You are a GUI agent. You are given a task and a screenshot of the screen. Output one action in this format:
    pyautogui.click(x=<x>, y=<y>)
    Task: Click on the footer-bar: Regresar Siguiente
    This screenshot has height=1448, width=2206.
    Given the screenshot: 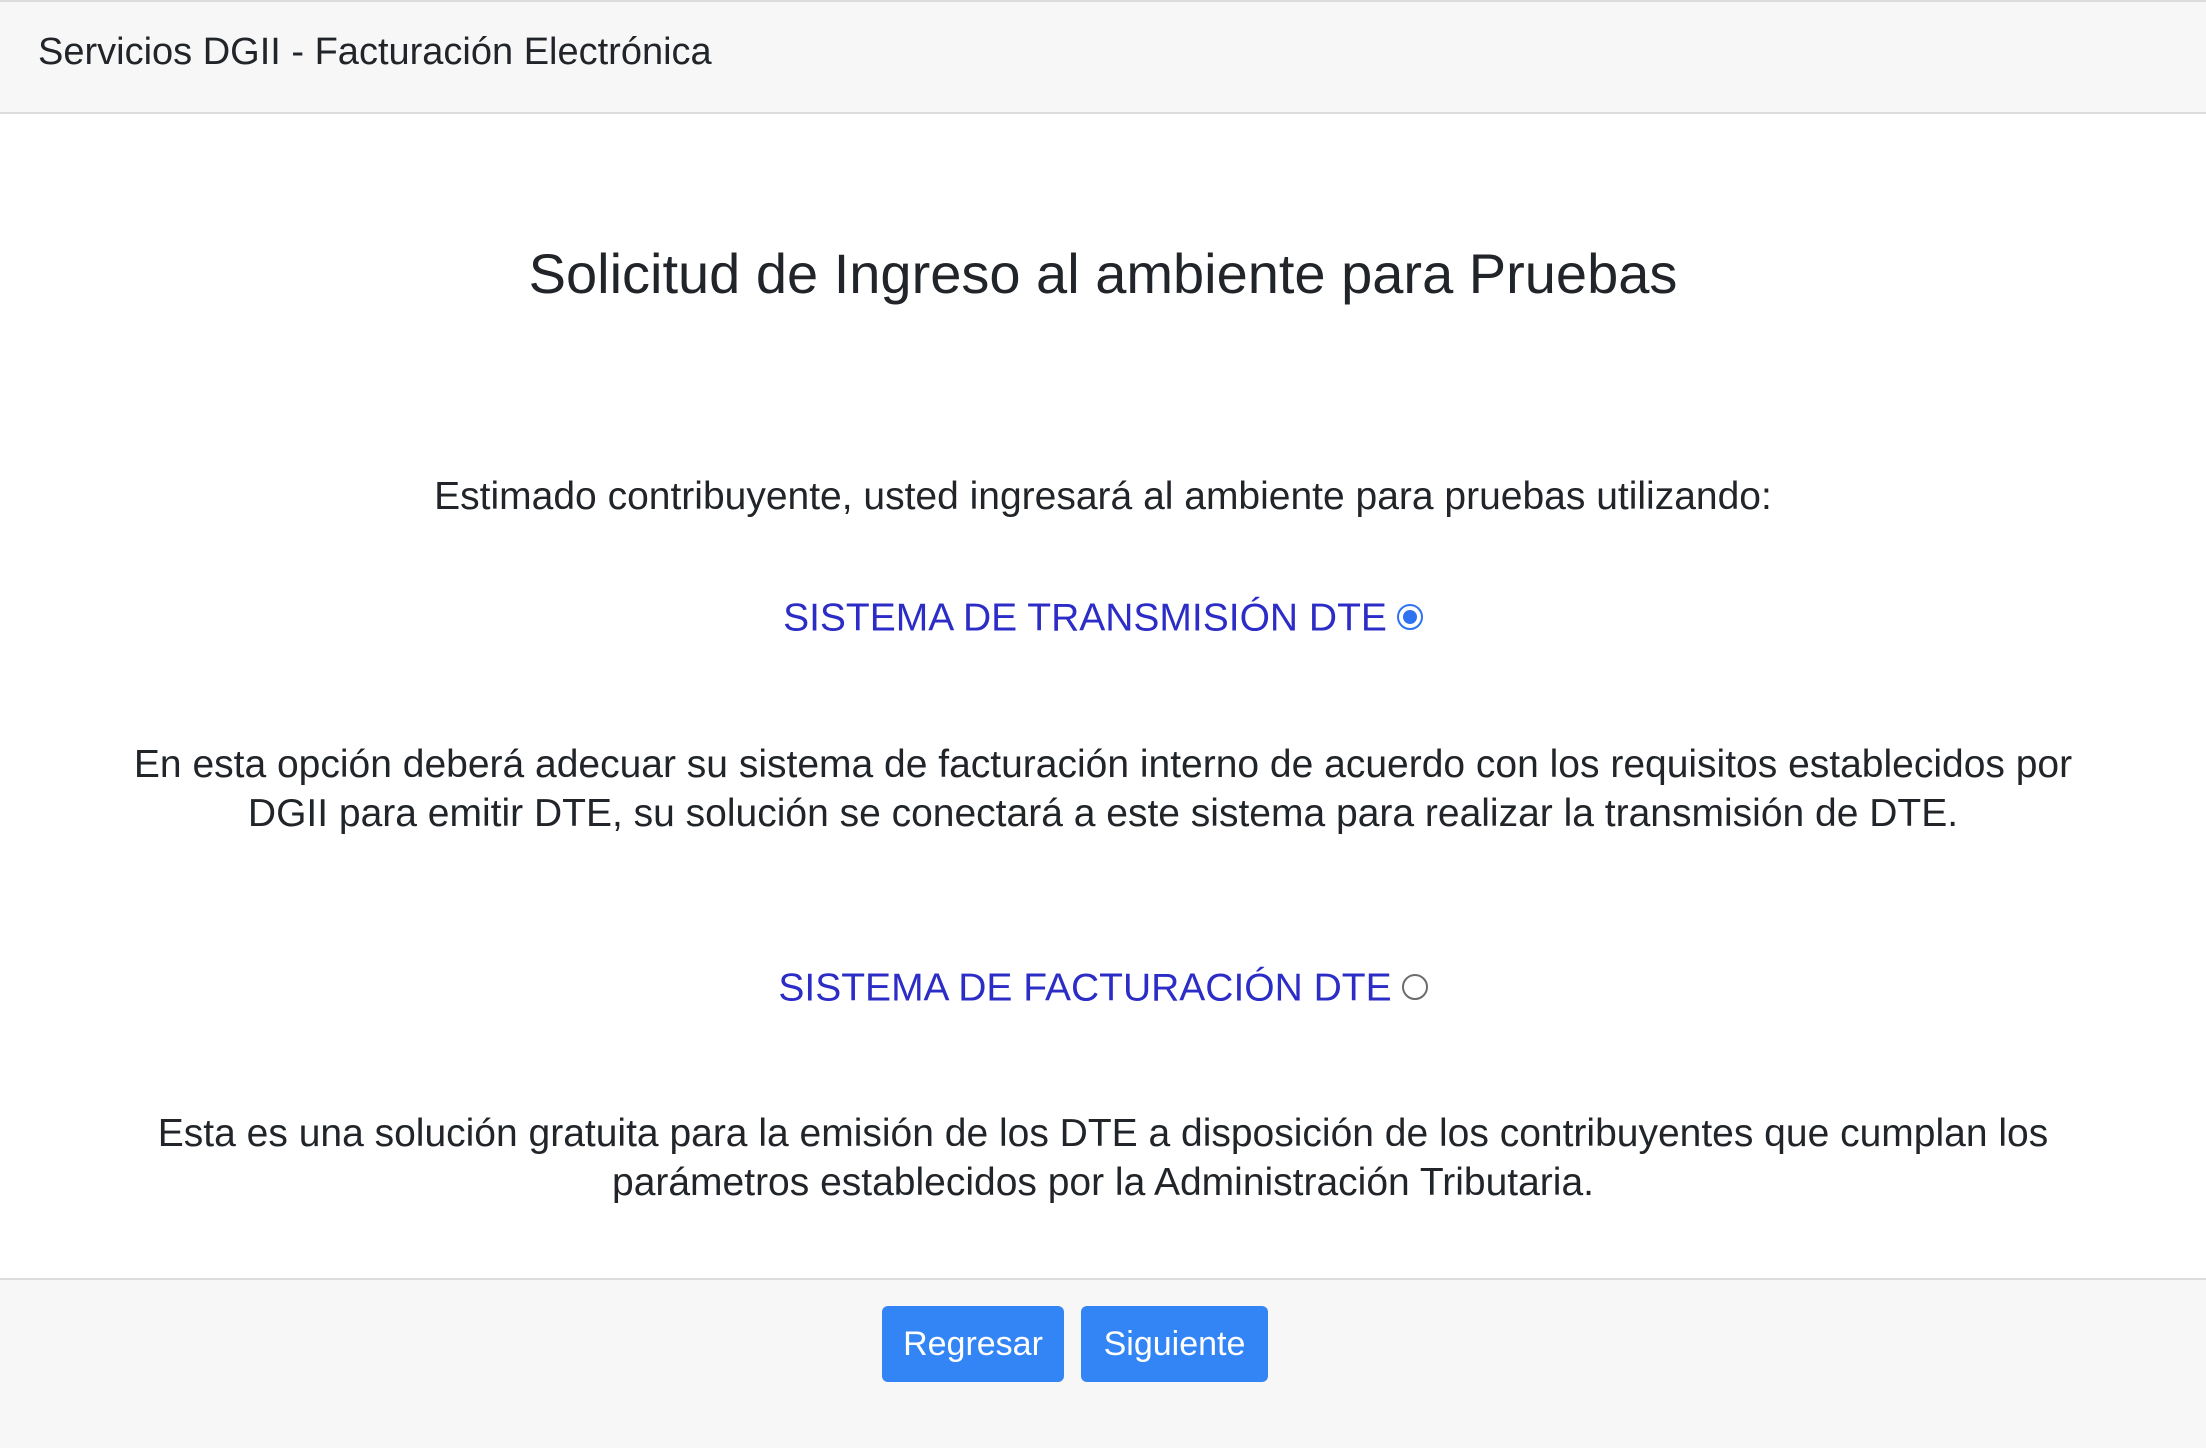 What is the action you would take?
    pyautogui.click(x=1103, y=1363)
    